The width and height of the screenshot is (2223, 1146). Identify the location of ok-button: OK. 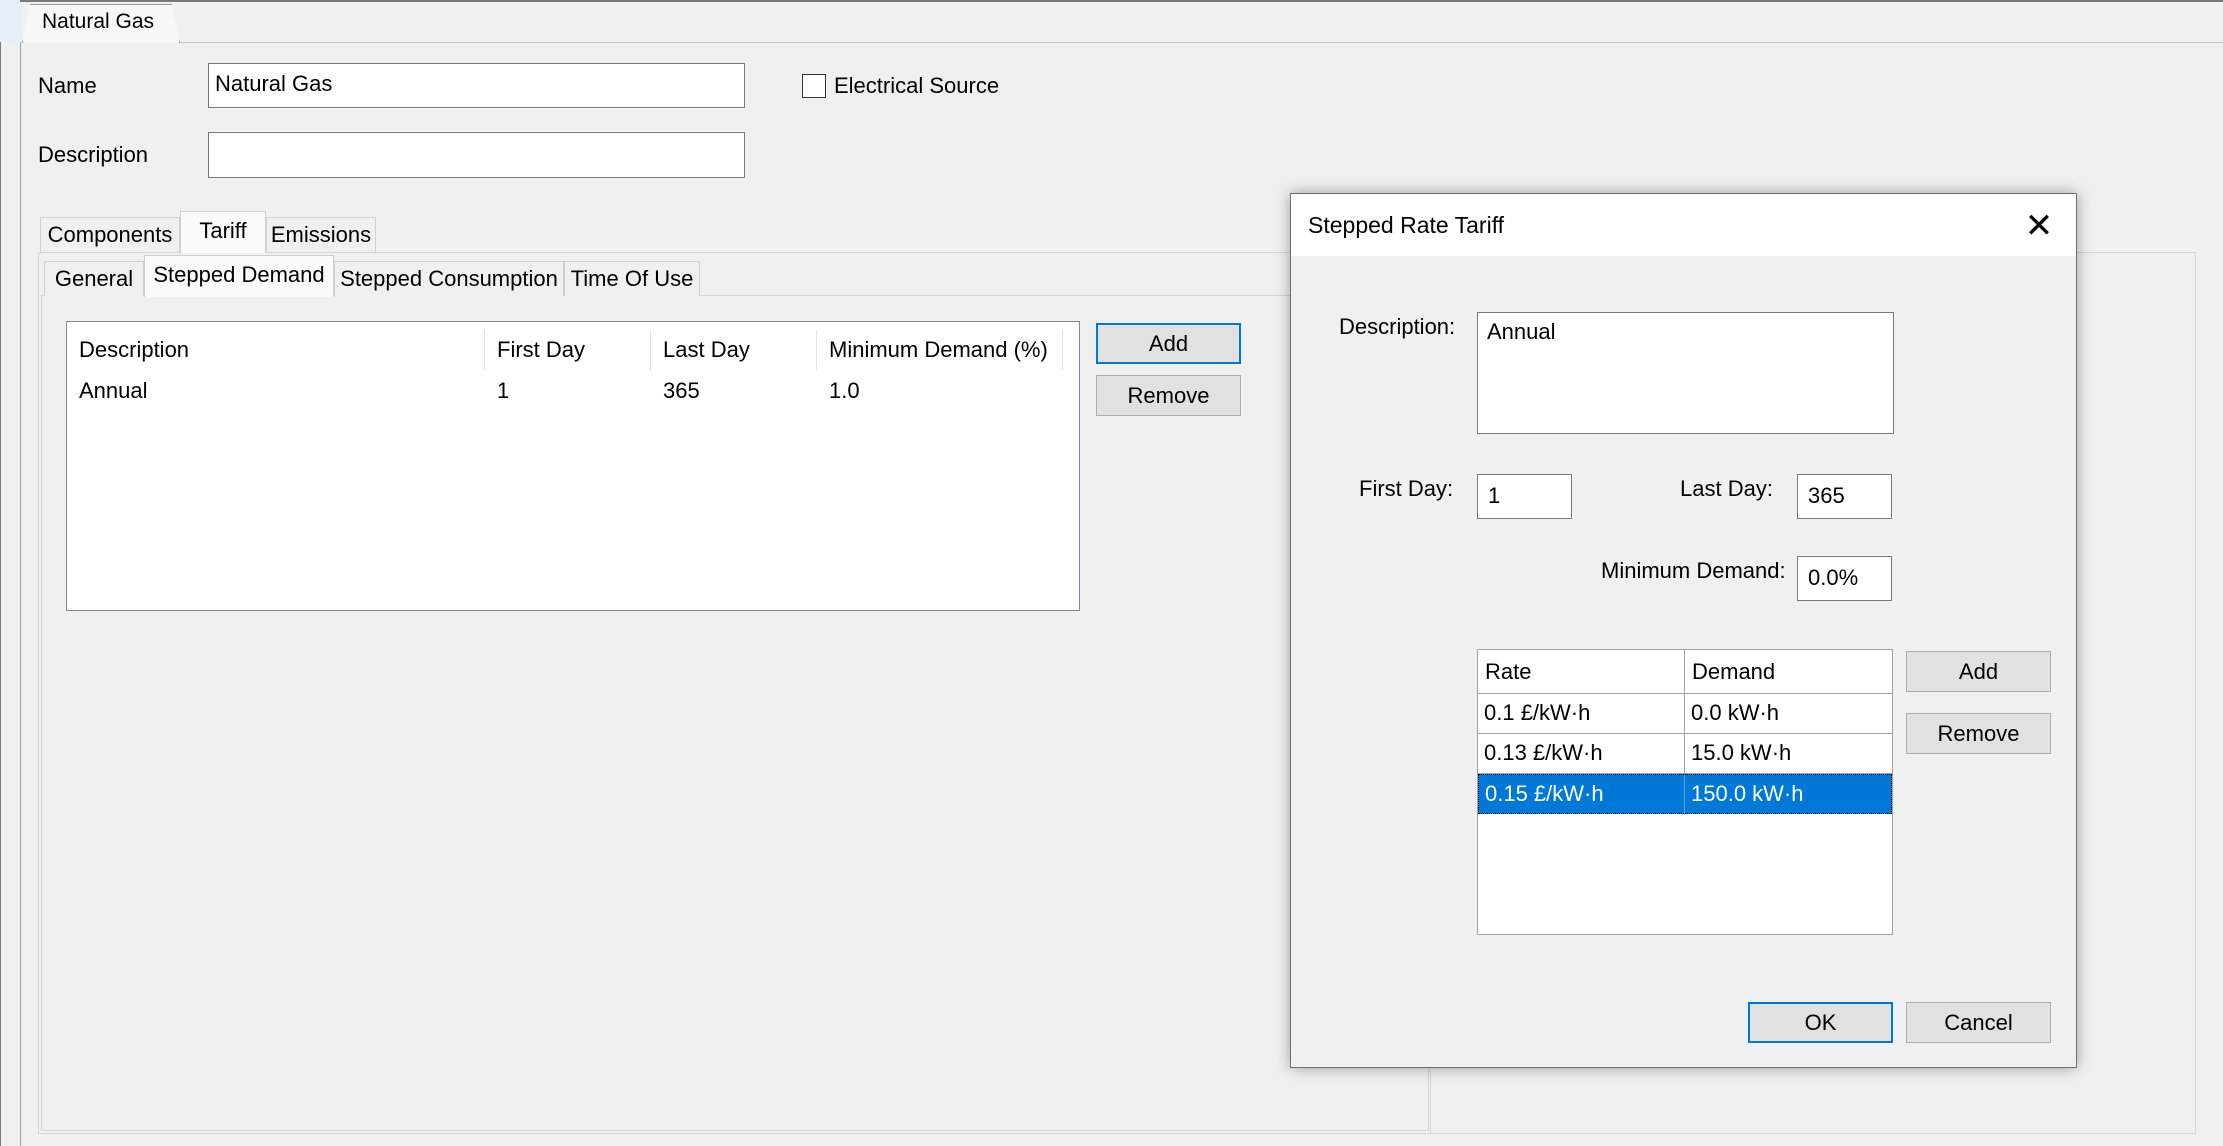
(1820, 1022).